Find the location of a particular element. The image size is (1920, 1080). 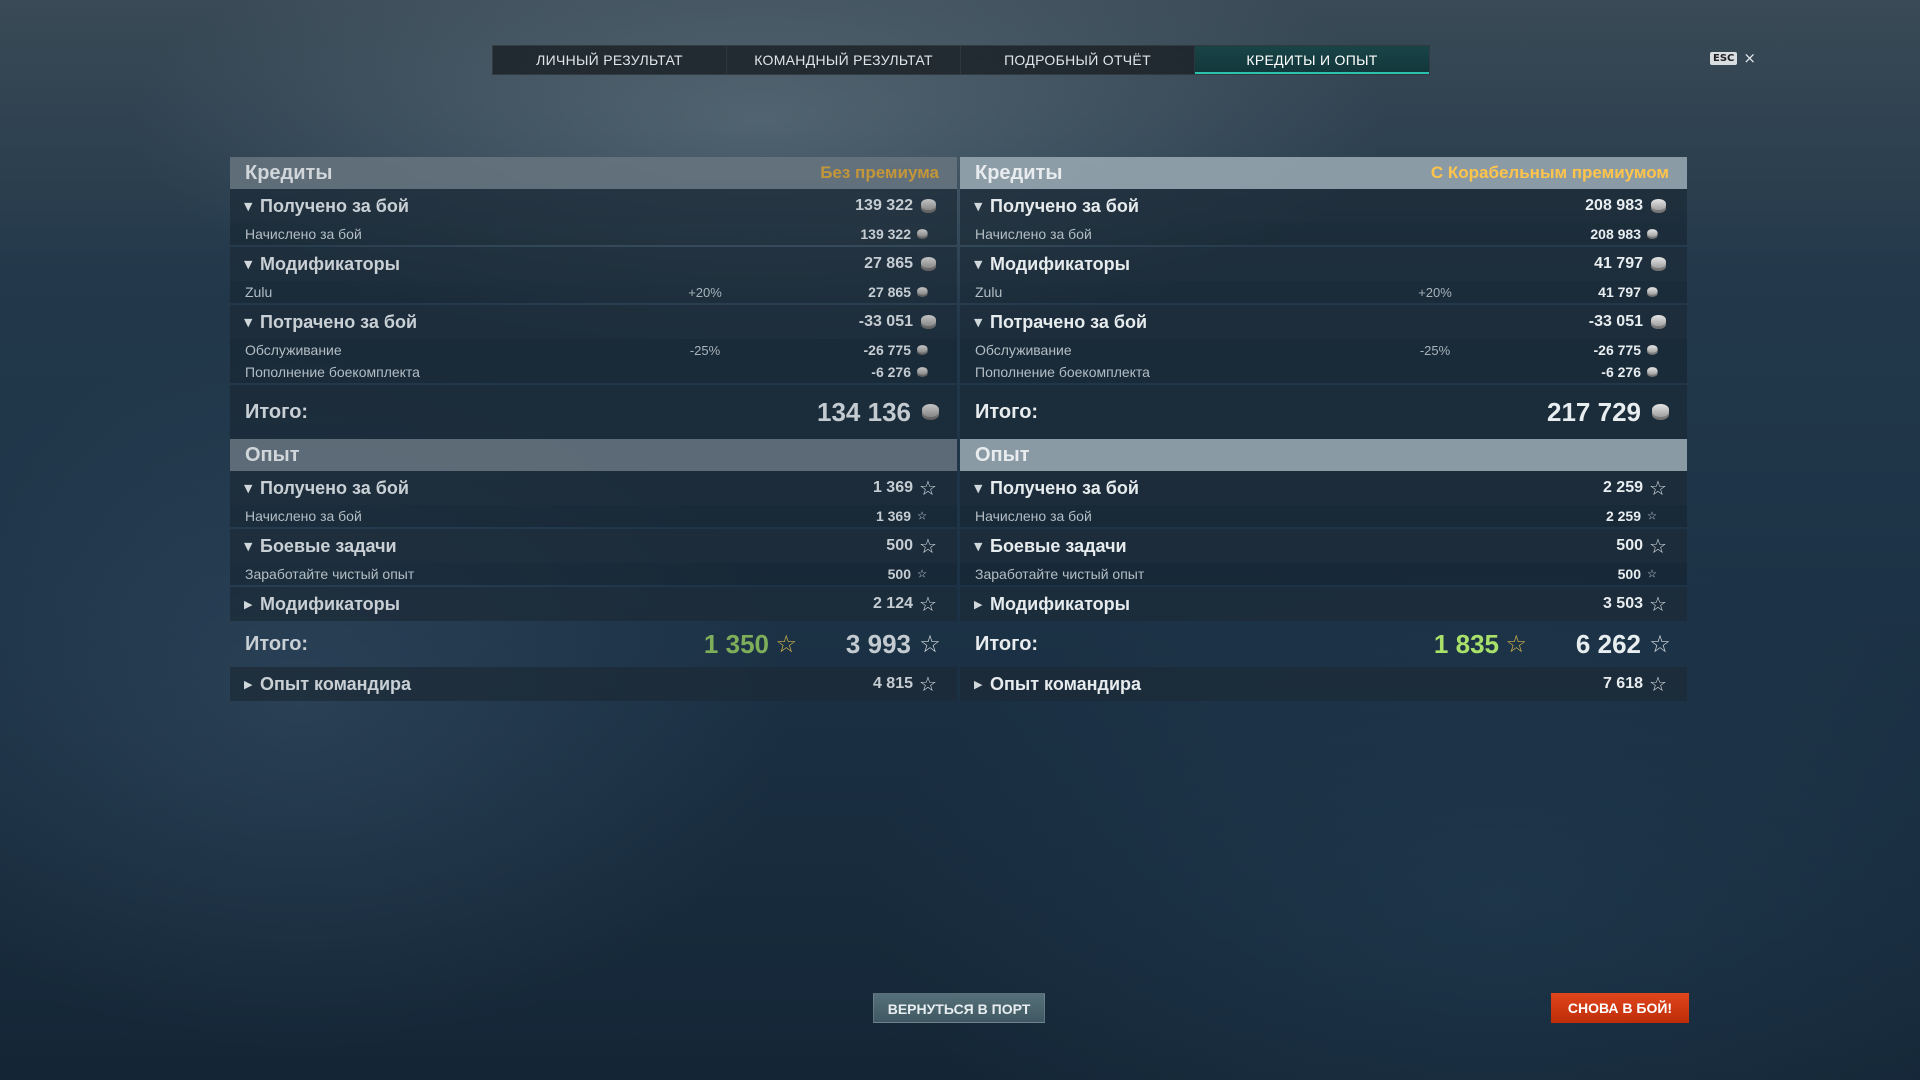

combat-task-row: Заработайте чистый опыт 500 ☆ is located at coordinates (1323, 574).